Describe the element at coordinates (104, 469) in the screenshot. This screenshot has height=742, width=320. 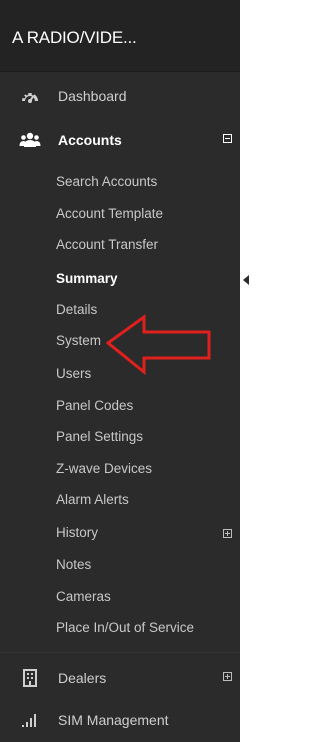
I see `submenu-z-wave-devices: Z-wave Devices` at that location.